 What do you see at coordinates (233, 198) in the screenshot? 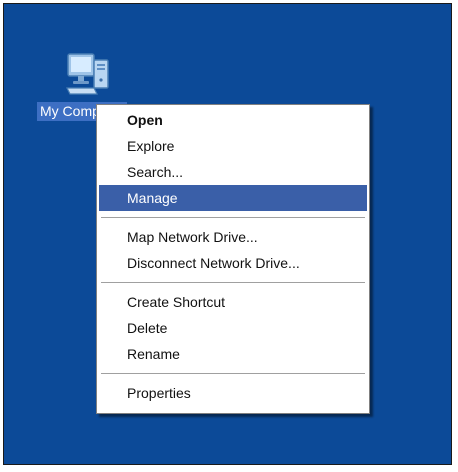
I see `menu-item-manage: Manage` at bounding box center [233, 198].